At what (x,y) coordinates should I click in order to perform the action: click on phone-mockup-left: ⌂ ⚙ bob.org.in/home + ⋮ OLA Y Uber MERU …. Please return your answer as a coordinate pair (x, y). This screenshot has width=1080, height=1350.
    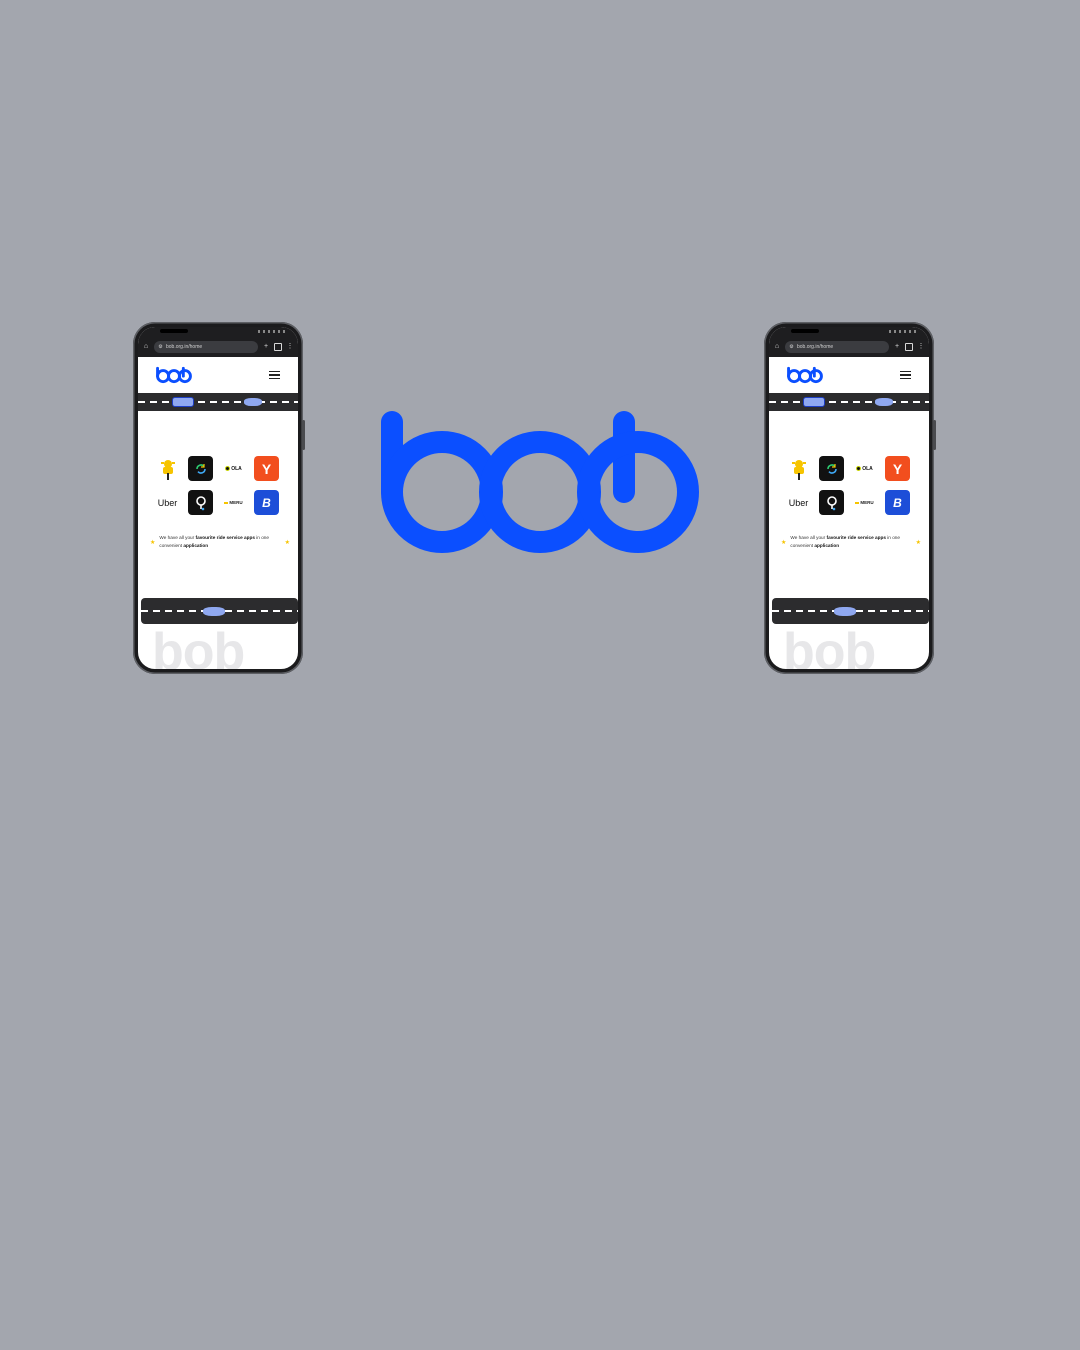
    Looking at the image, I should click on (219, 498).